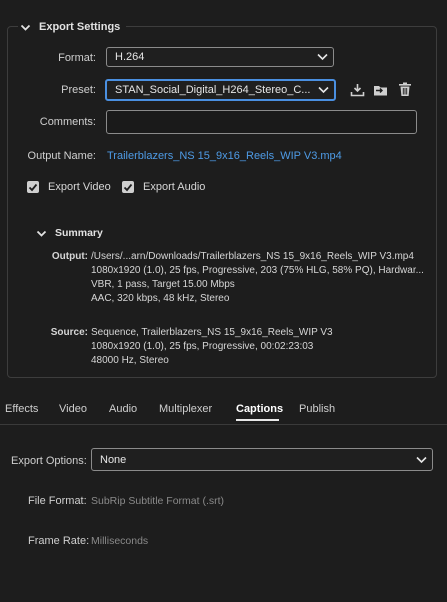 Image resolution: width=447 pixels, height=602 pixels. What do you see at coordinates (78, 90) in the screenshot?
I see `preset-label: Preset:` at bounding box center [78, 90].